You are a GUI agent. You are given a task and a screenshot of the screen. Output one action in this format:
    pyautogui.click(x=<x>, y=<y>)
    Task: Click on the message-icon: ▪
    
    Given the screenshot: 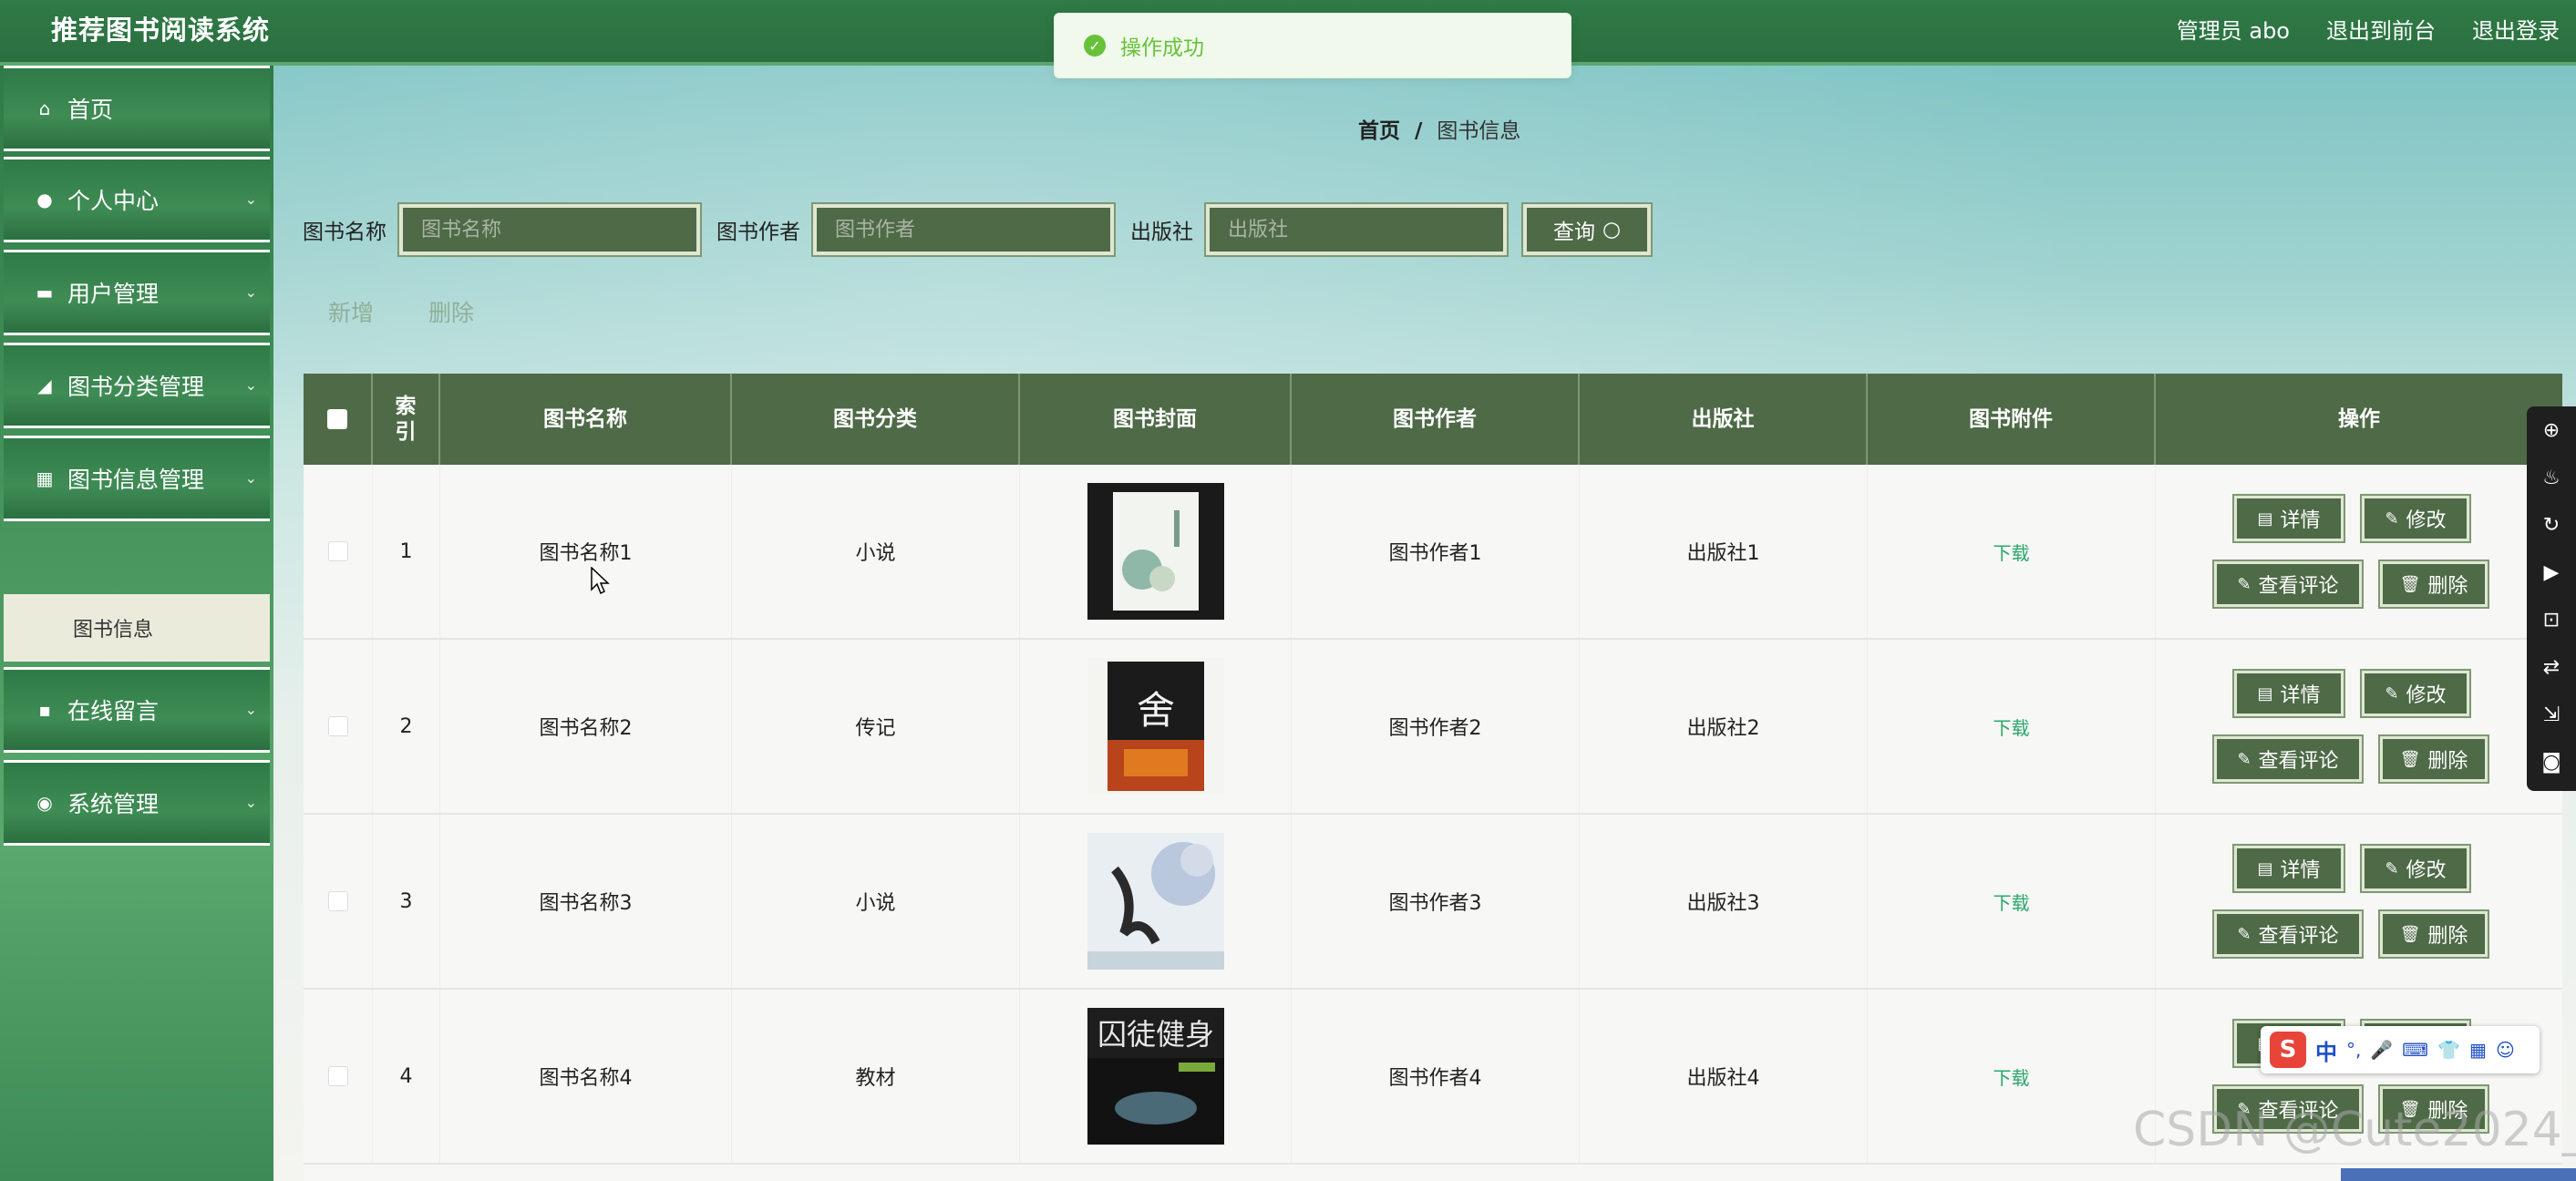 What is the action you would take?
    pyautogui.click(x=44, y=710)
    